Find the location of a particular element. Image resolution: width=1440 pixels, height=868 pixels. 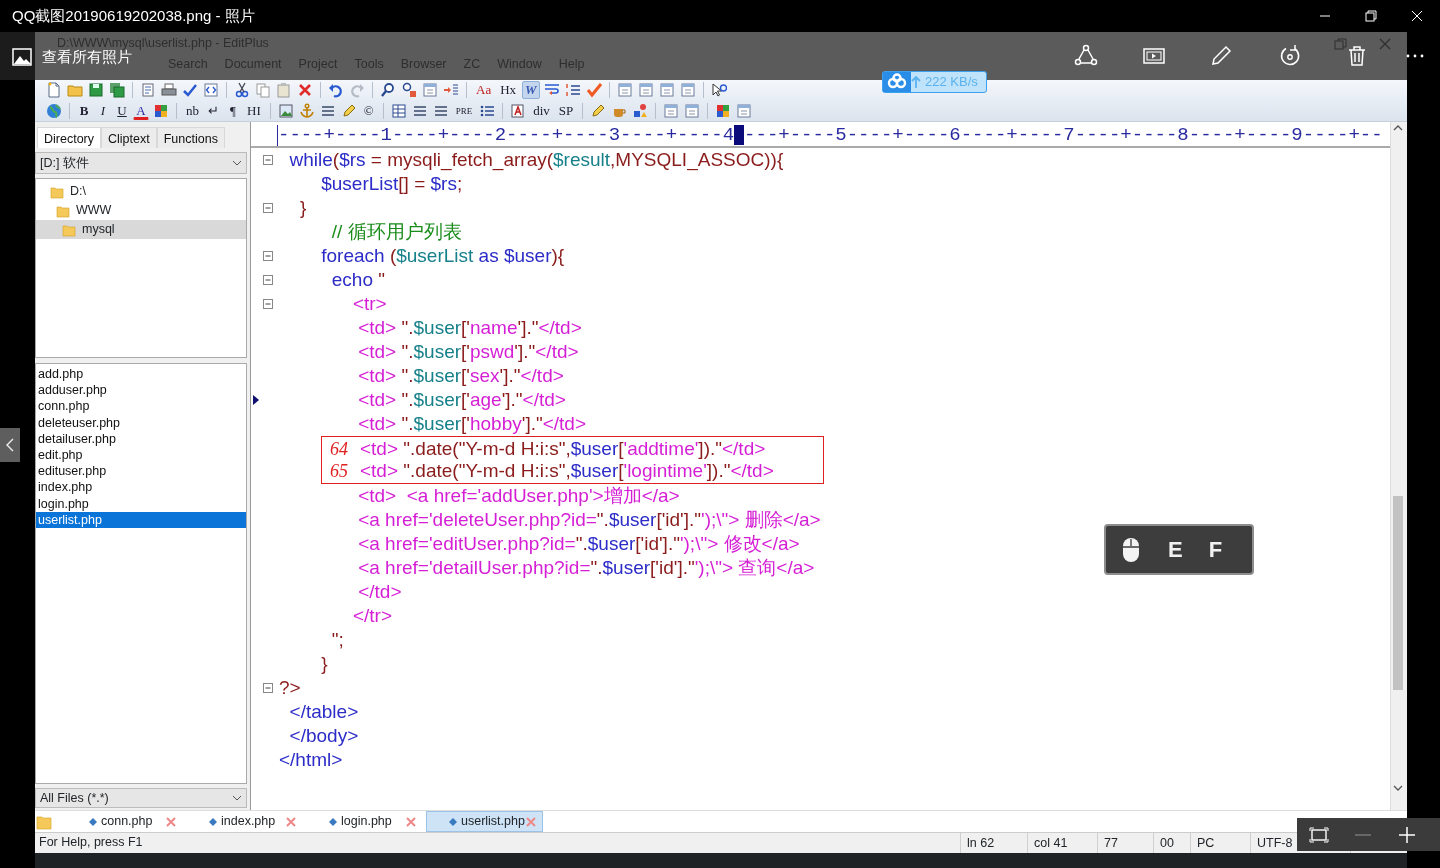

code-line: <td> ".$user['hobby']."</td> is located at coordinates (471, 424).